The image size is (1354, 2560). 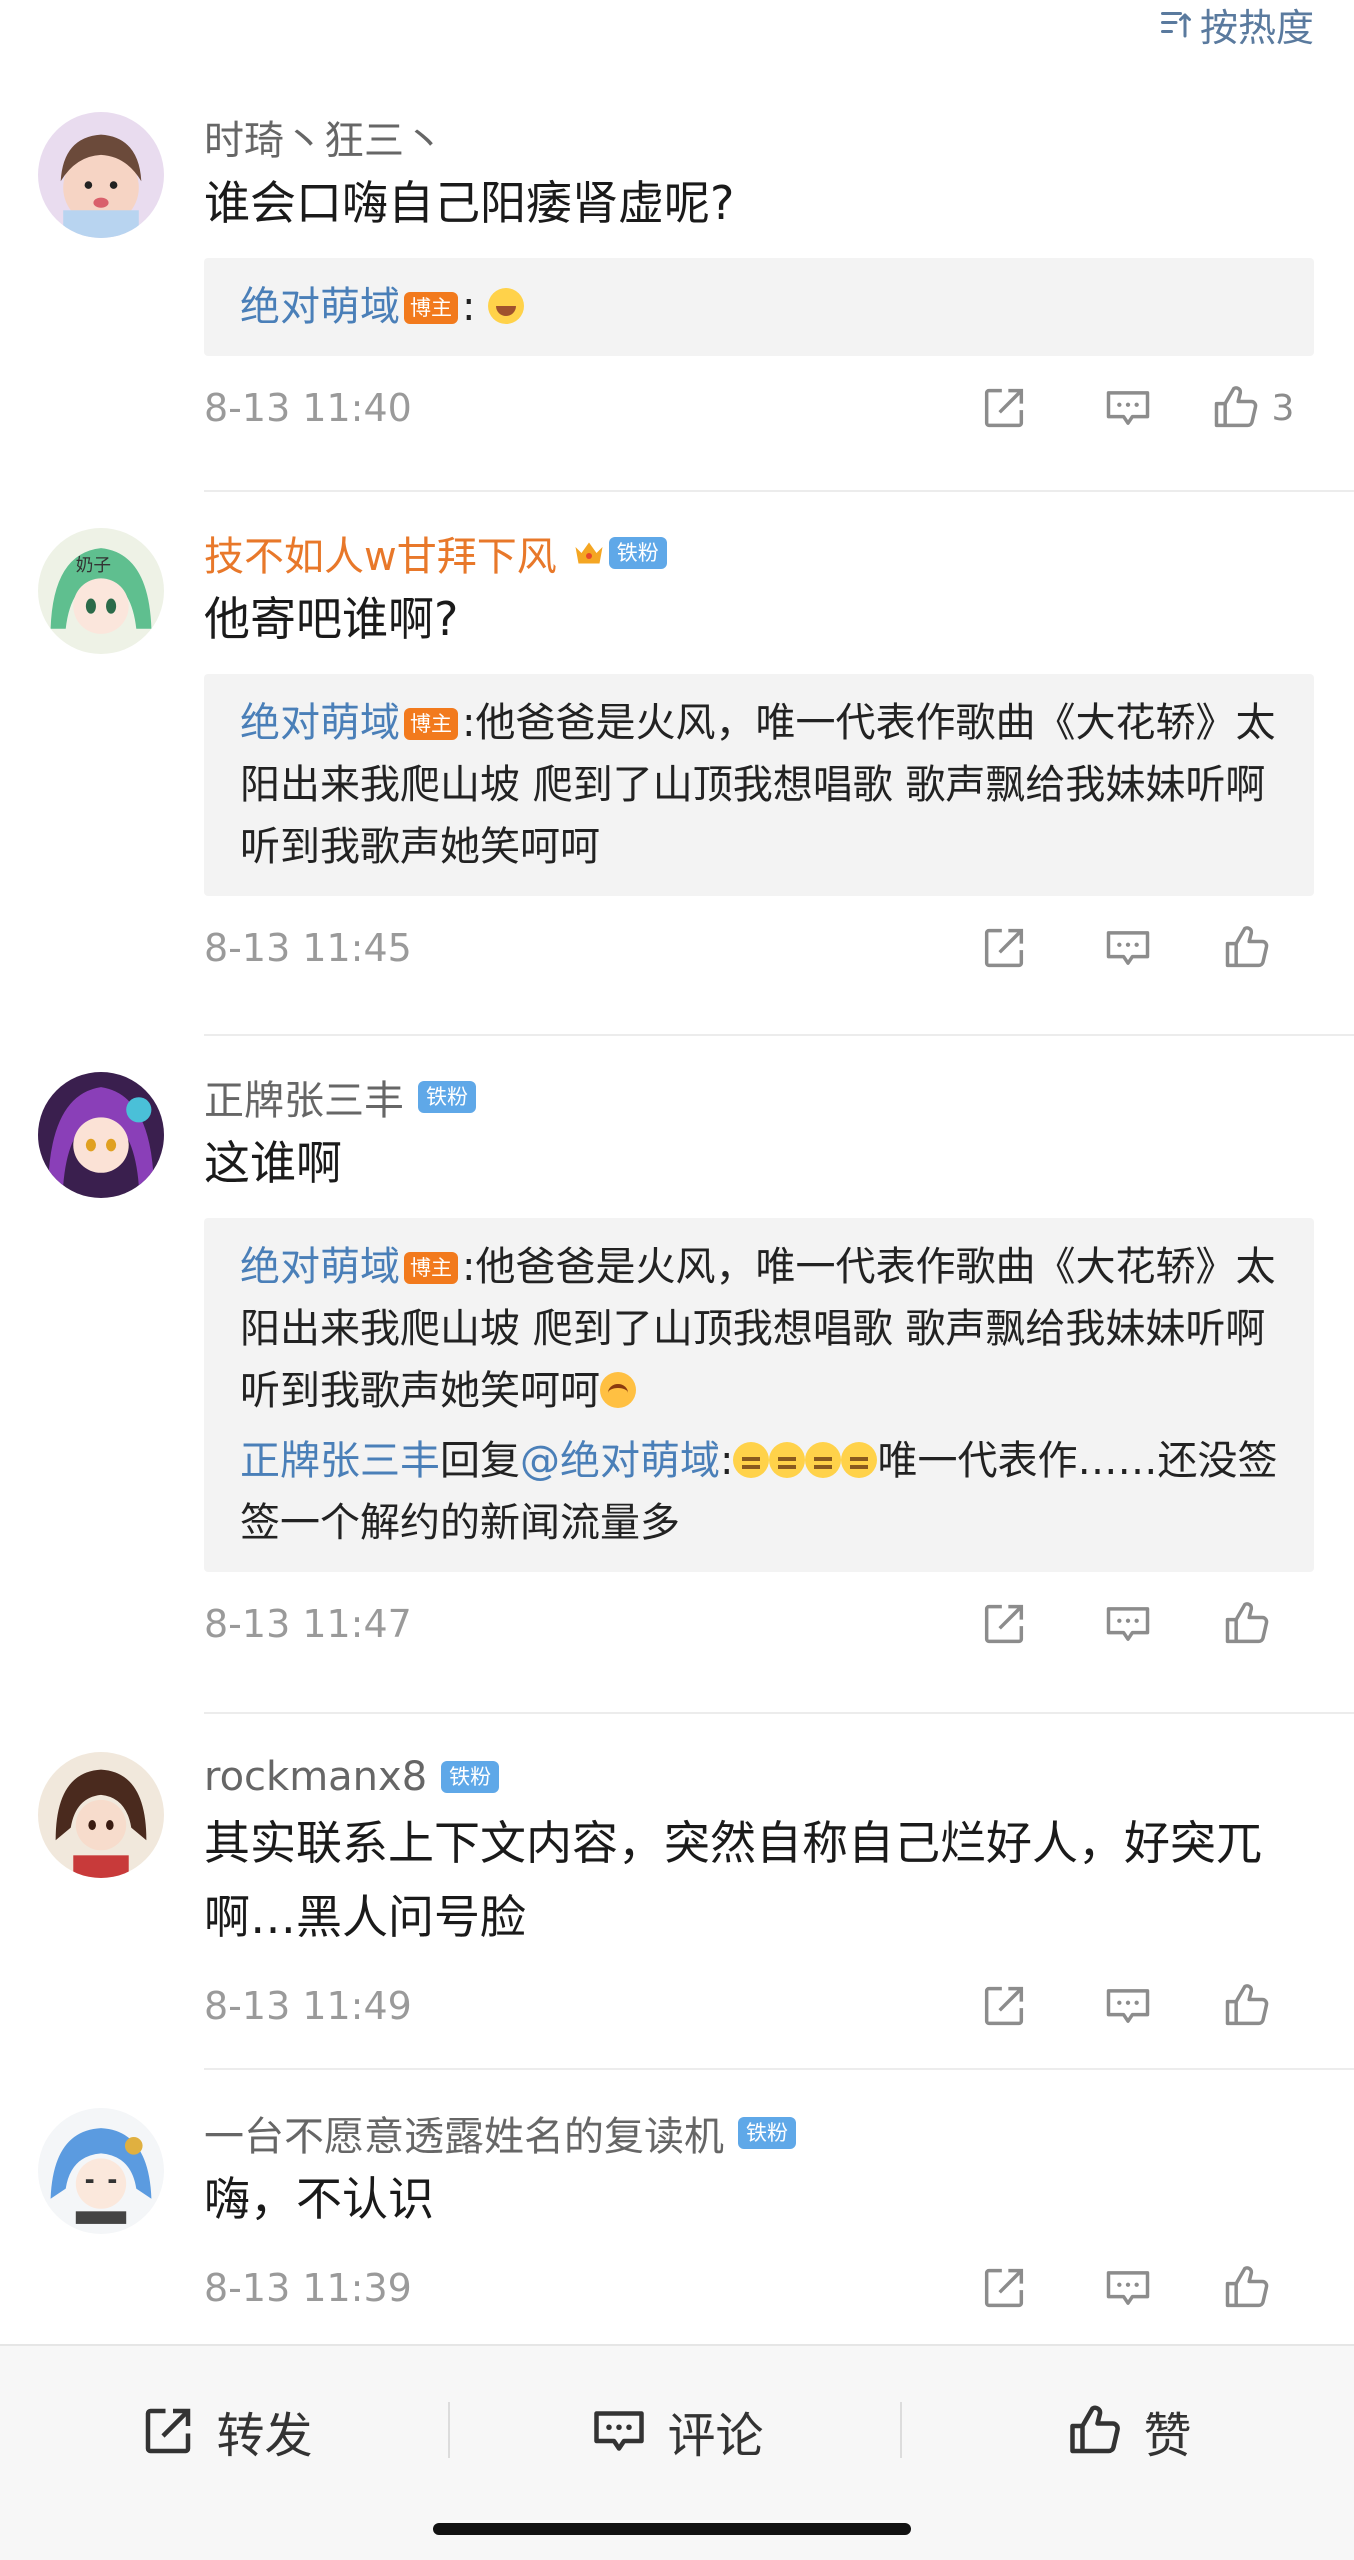 What do you see at coordinates (589, 553) in the screenshot?
I see `crown-icon` at bounding box center [589, 553].